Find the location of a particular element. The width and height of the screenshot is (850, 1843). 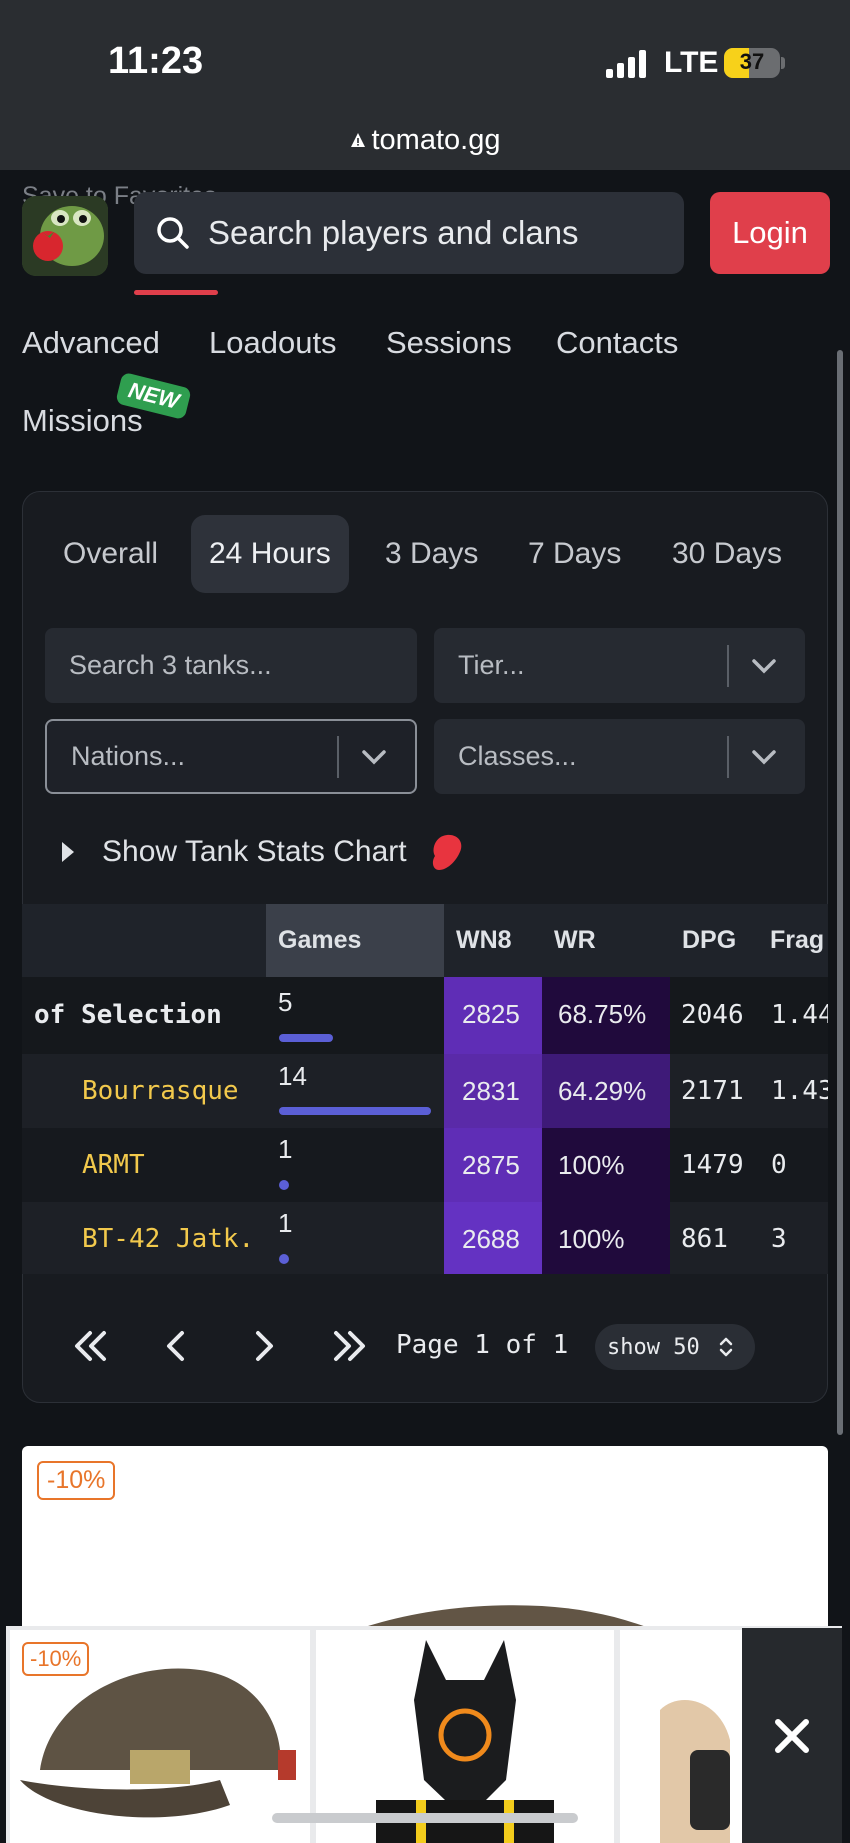

ad-item-partial is located at coordinates (685, 1736).